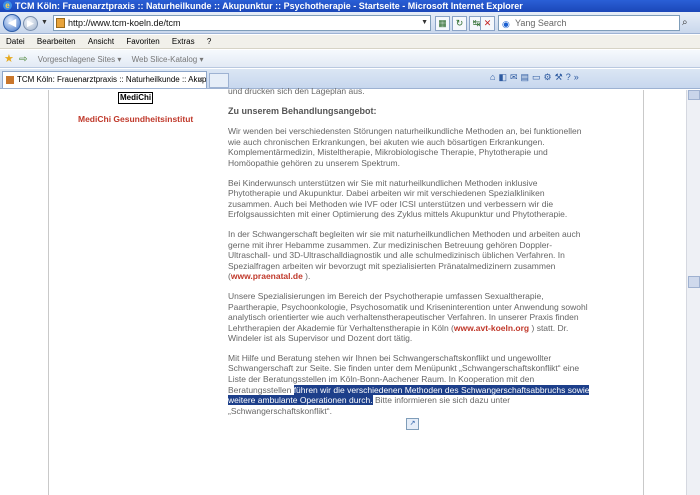 Image resolution: width=700 pixels, height=495 pixels. I want to click on back-button: ◀, so click(12, 23).